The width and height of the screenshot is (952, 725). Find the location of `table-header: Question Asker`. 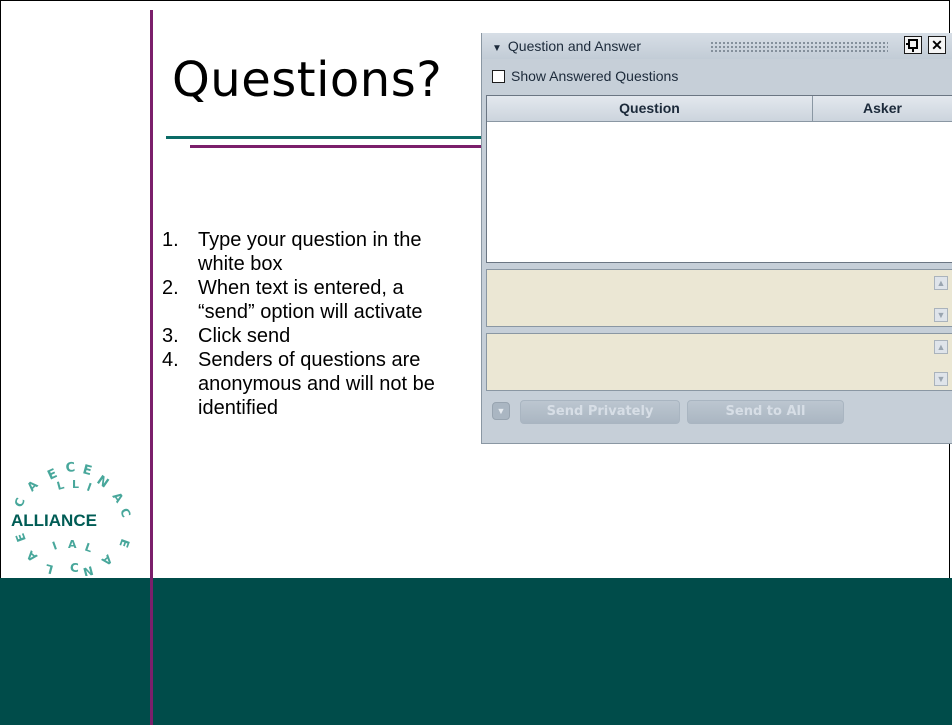

table-header: Question Asker is located at coordinates (719, 109).